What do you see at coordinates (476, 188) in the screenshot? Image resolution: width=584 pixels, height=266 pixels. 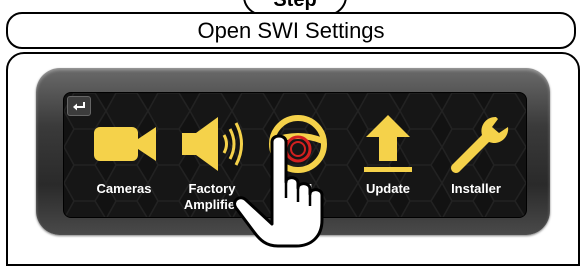 I see `menu-label-installer: Installer` at bounding box center [476, 188].